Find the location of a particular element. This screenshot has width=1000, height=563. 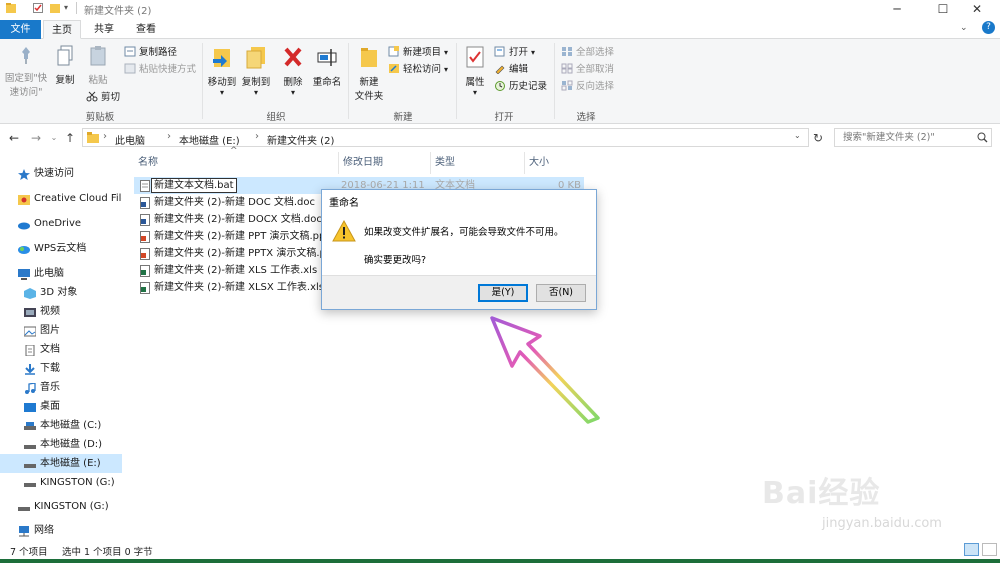

row-name: 新建文件夹 (2)-新建 PPTX 演示文稿.pptx is located at coordinates (248, 253).